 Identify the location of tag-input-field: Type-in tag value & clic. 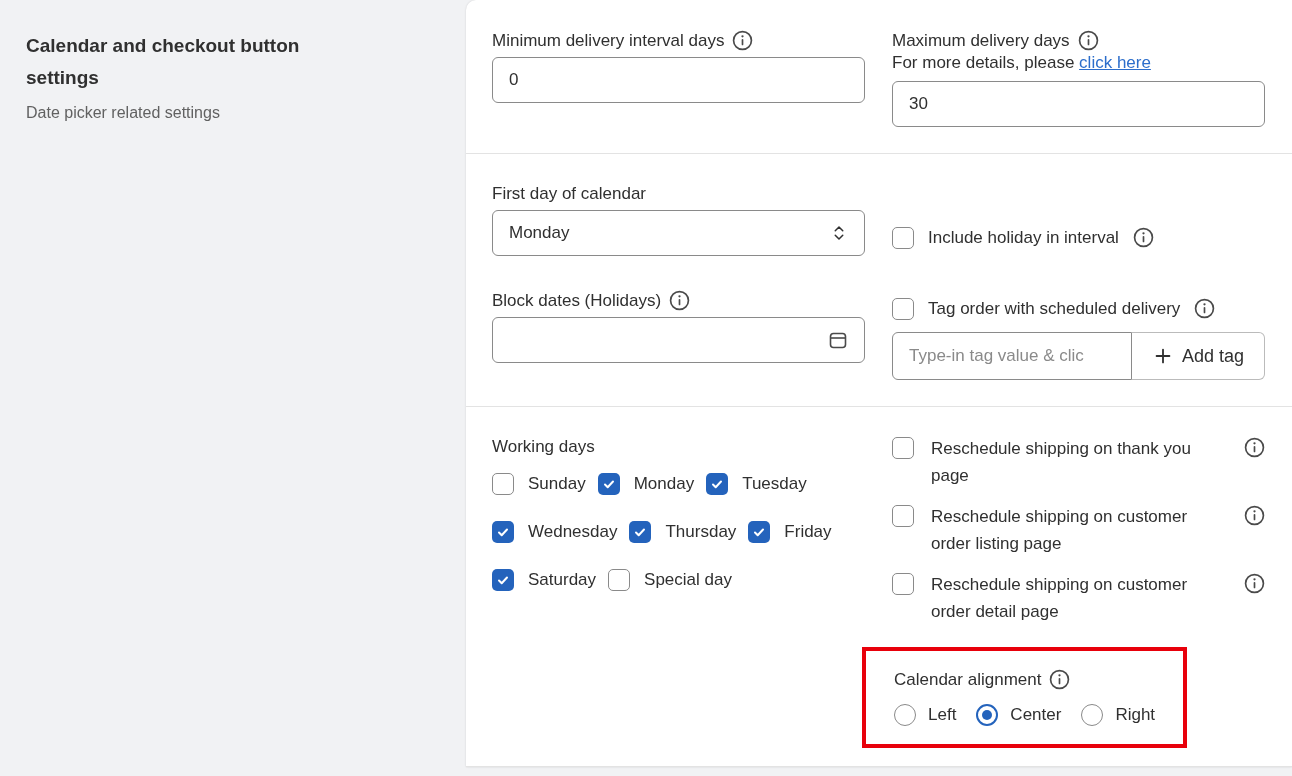
(1012, 356).